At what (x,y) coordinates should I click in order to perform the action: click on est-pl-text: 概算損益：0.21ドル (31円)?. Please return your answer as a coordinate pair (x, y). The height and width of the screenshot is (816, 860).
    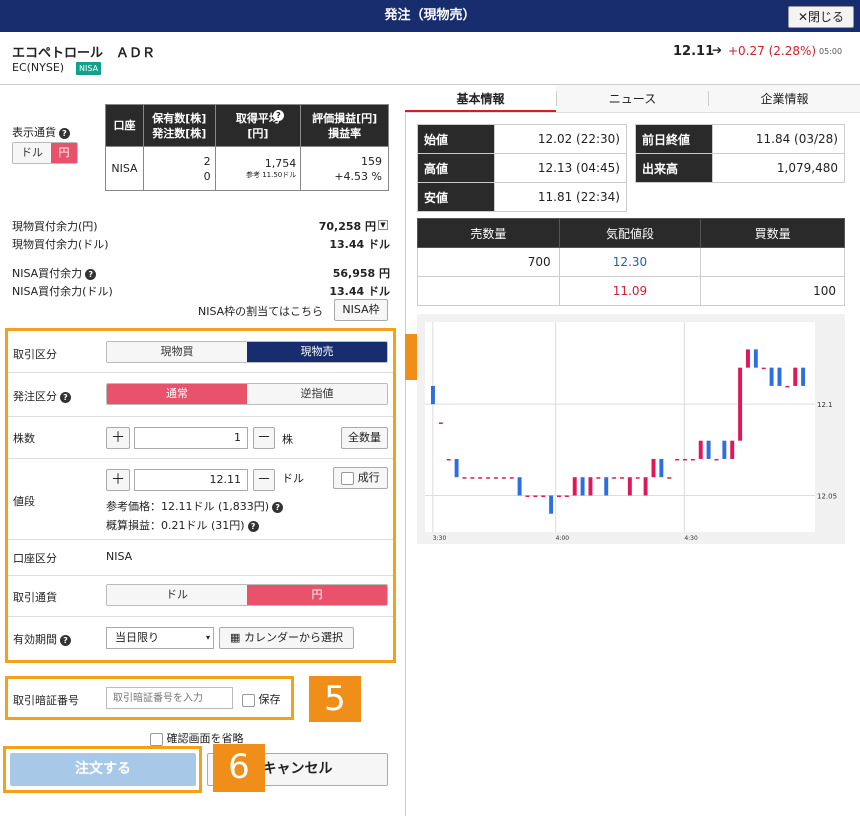
    Looking at the image, I should click on (182, 525).